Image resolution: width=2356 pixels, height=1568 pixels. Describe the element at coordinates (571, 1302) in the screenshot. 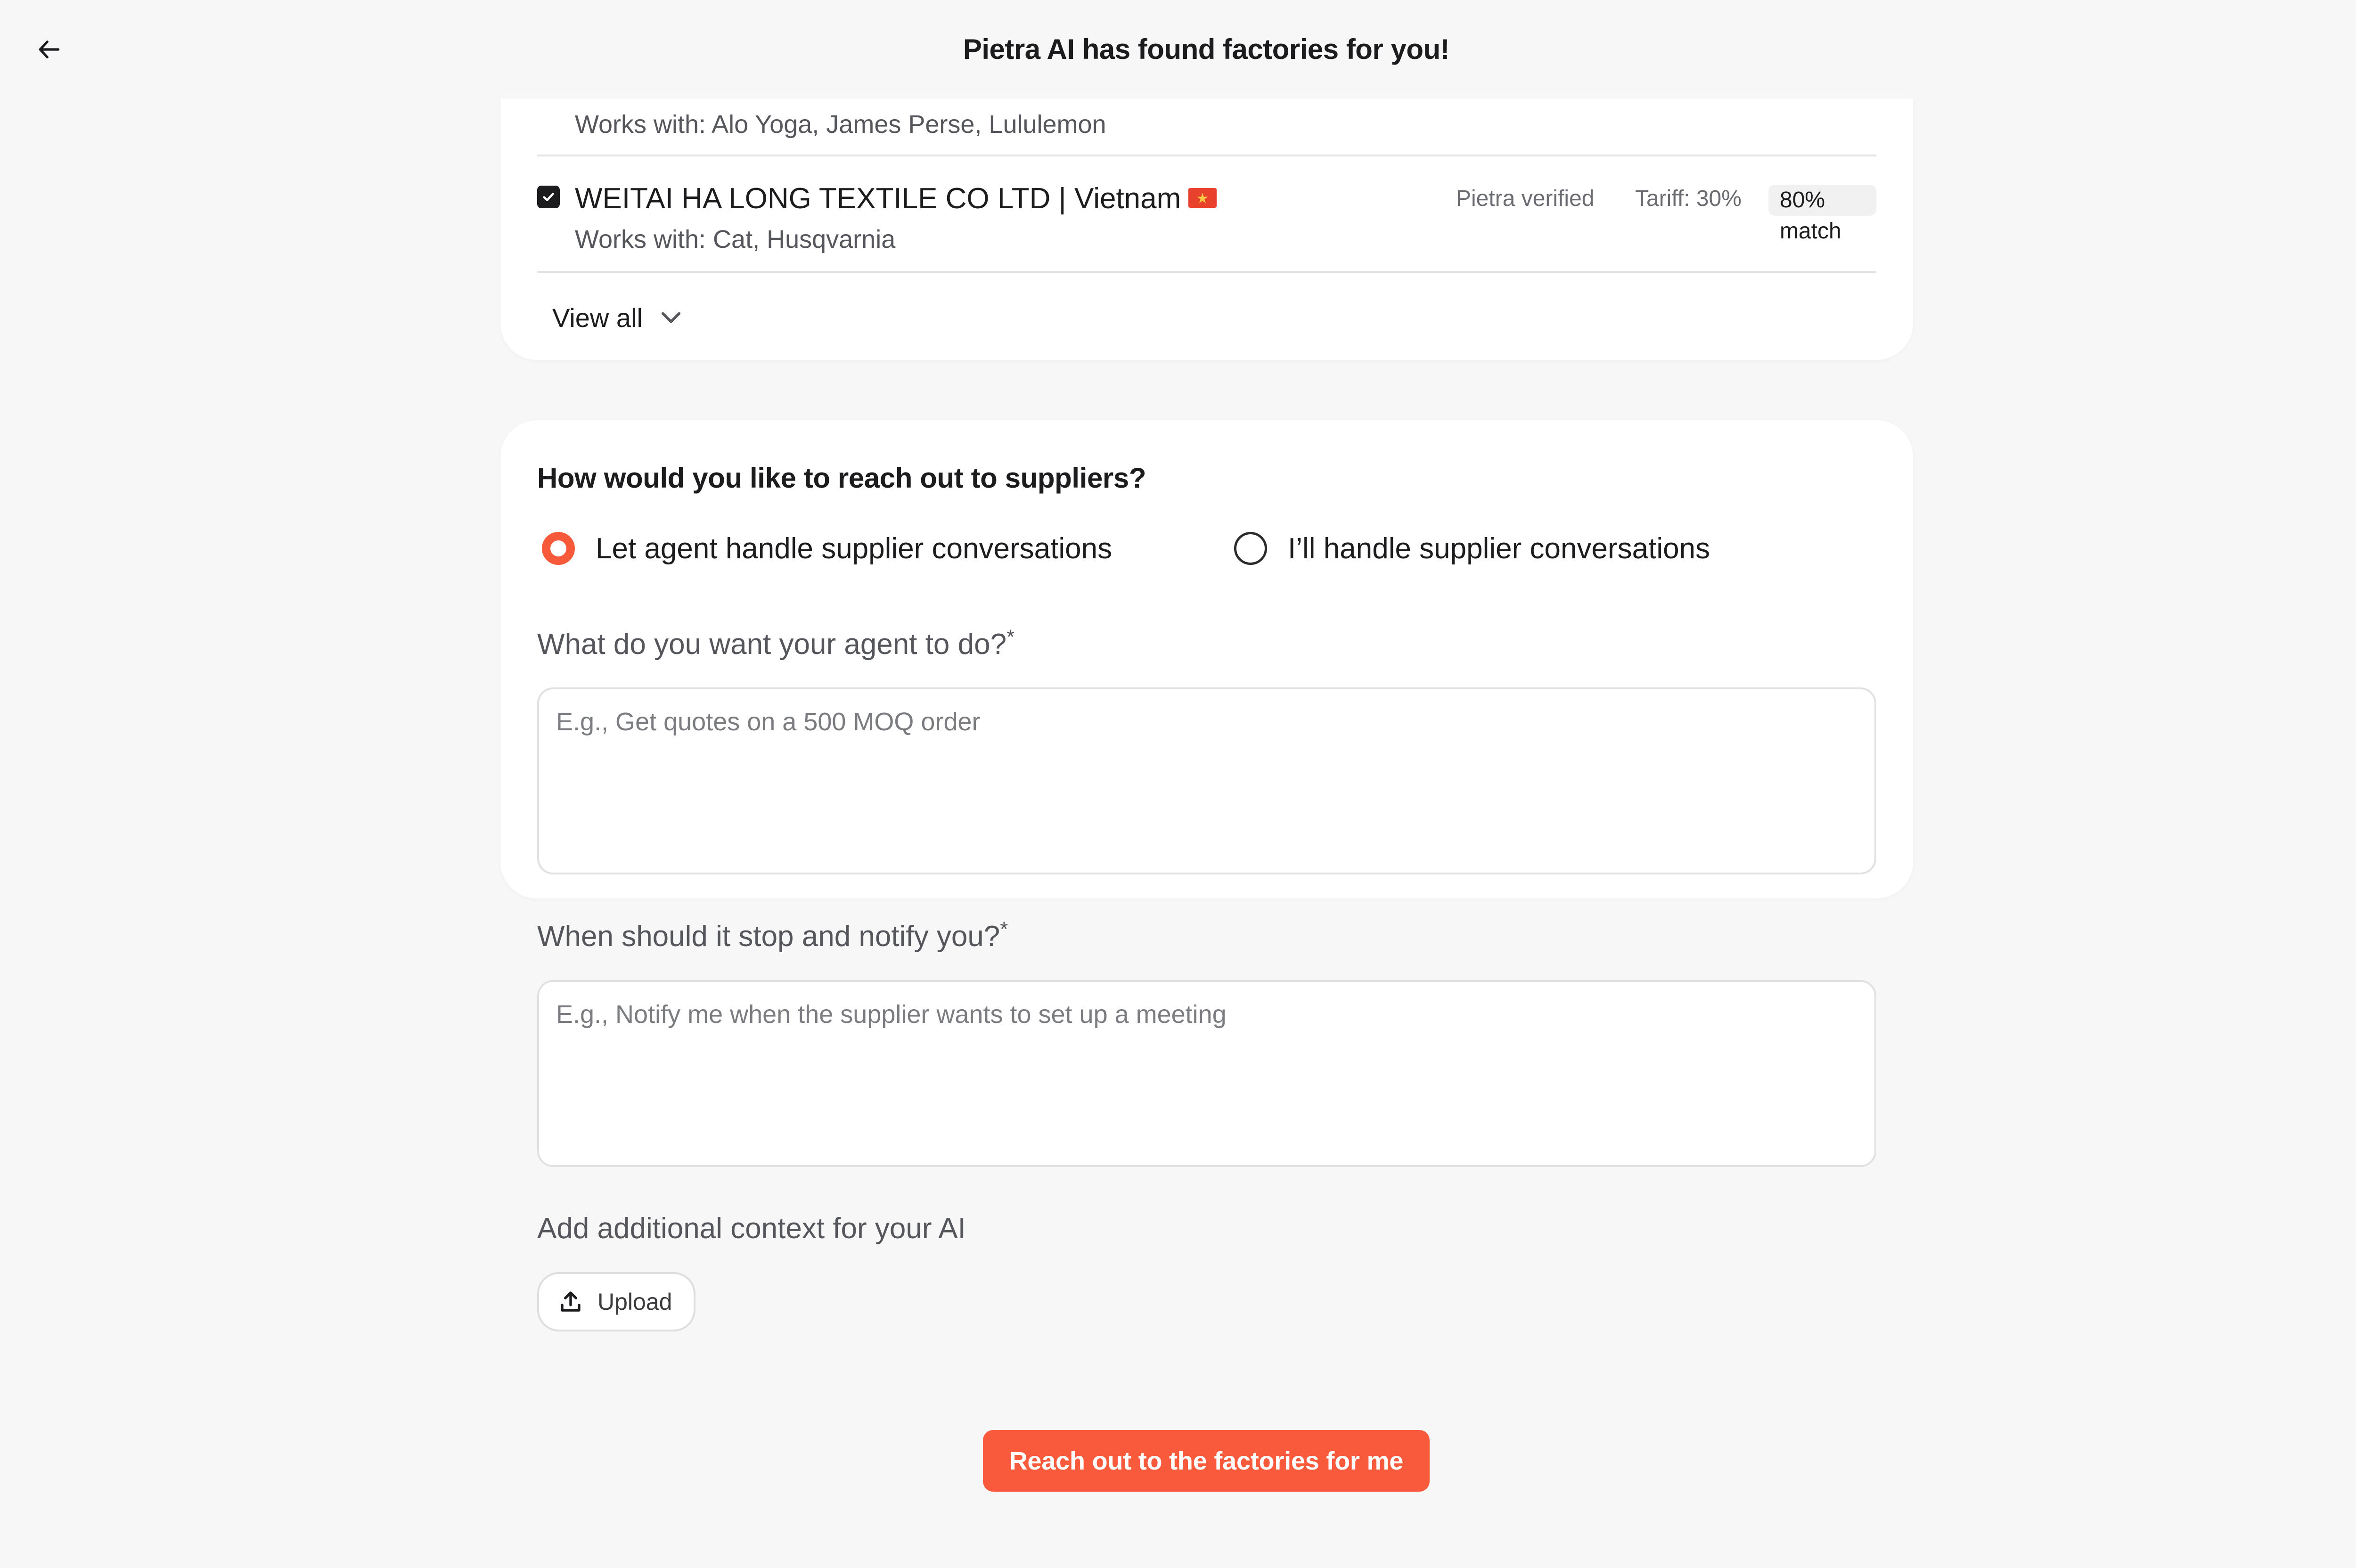

I see `upload-icon` at that location.